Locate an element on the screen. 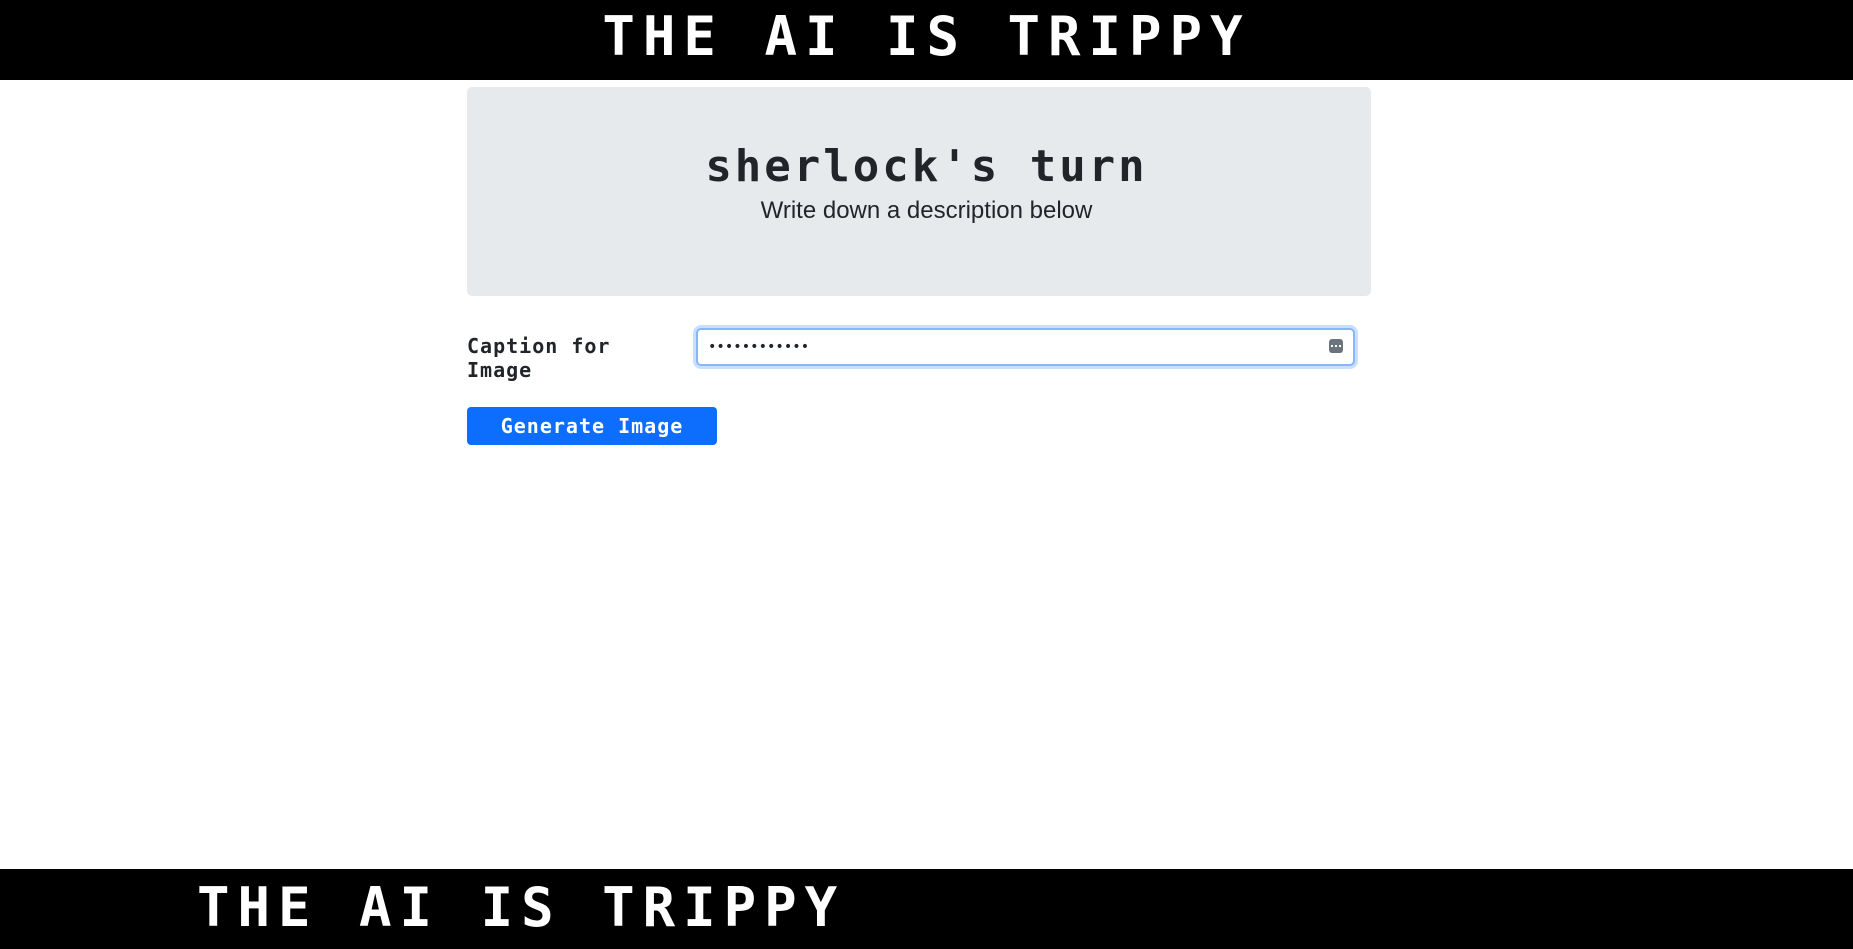  footer-title: THE AI IS TRIPPY is located at coordinates (521, 907).